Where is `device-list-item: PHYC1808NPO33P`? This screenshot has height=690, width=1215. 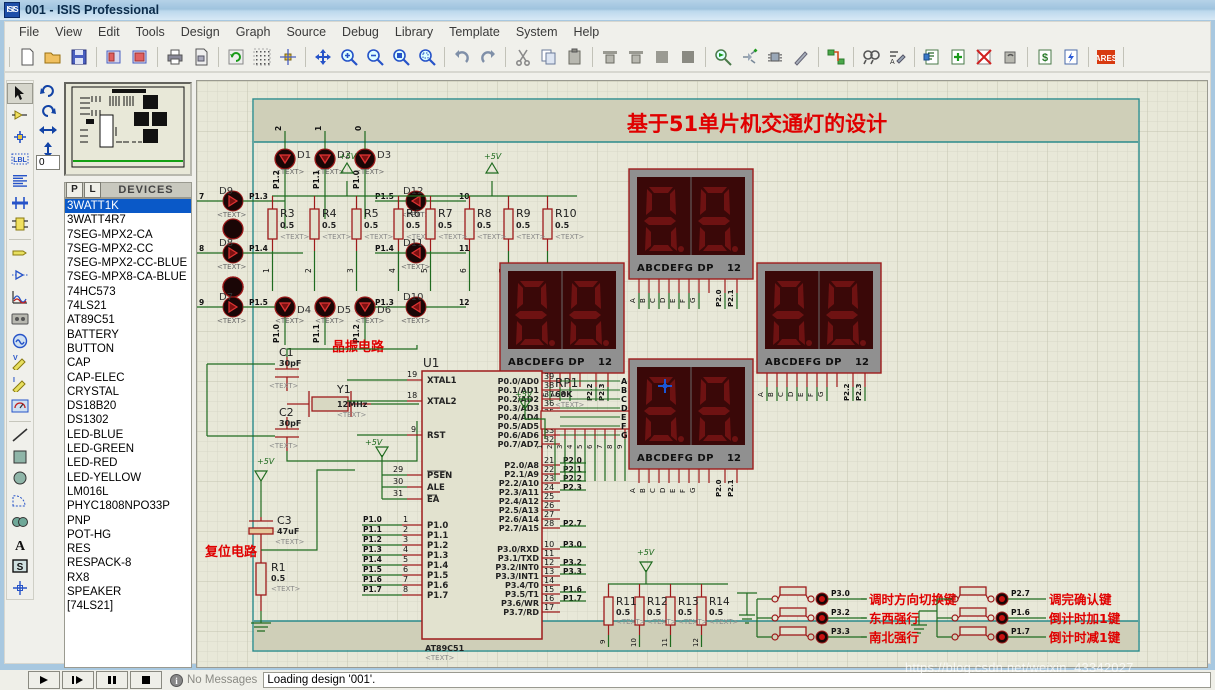
device-list-item: PHYC1808NPO33P is located at coordinates (128, 506).